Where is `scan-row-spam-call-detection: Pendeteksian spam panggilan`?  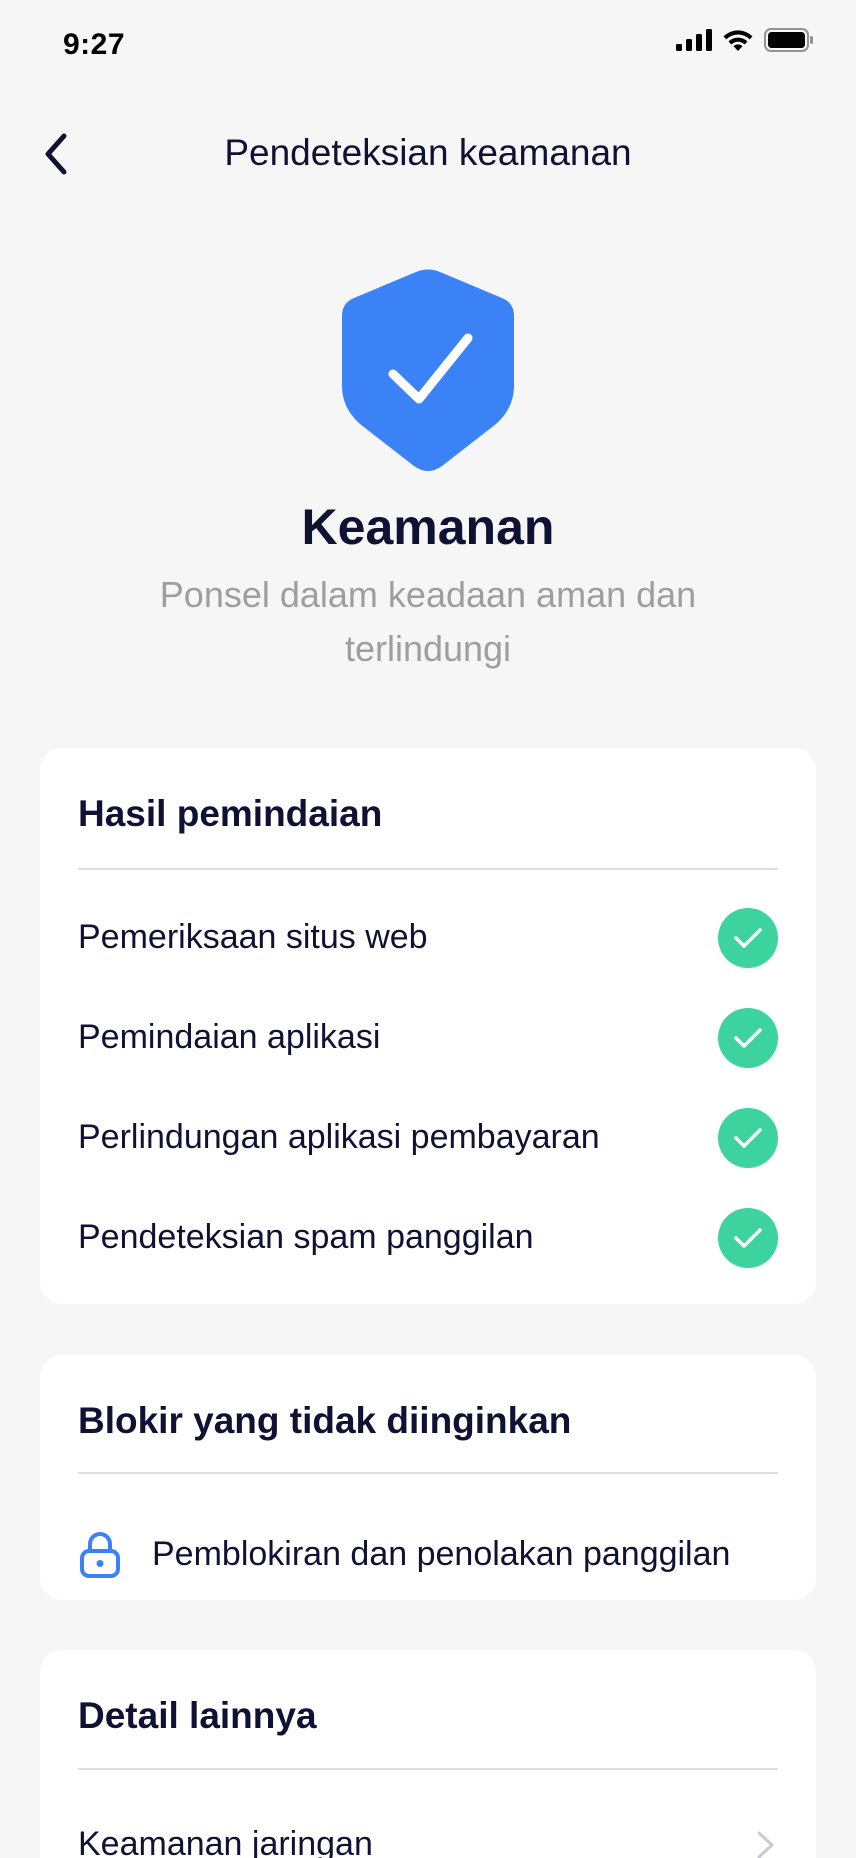 scan-row-spam-call-detection: Pendeteksian spam panggilan is located at coordinates (428, 1238).